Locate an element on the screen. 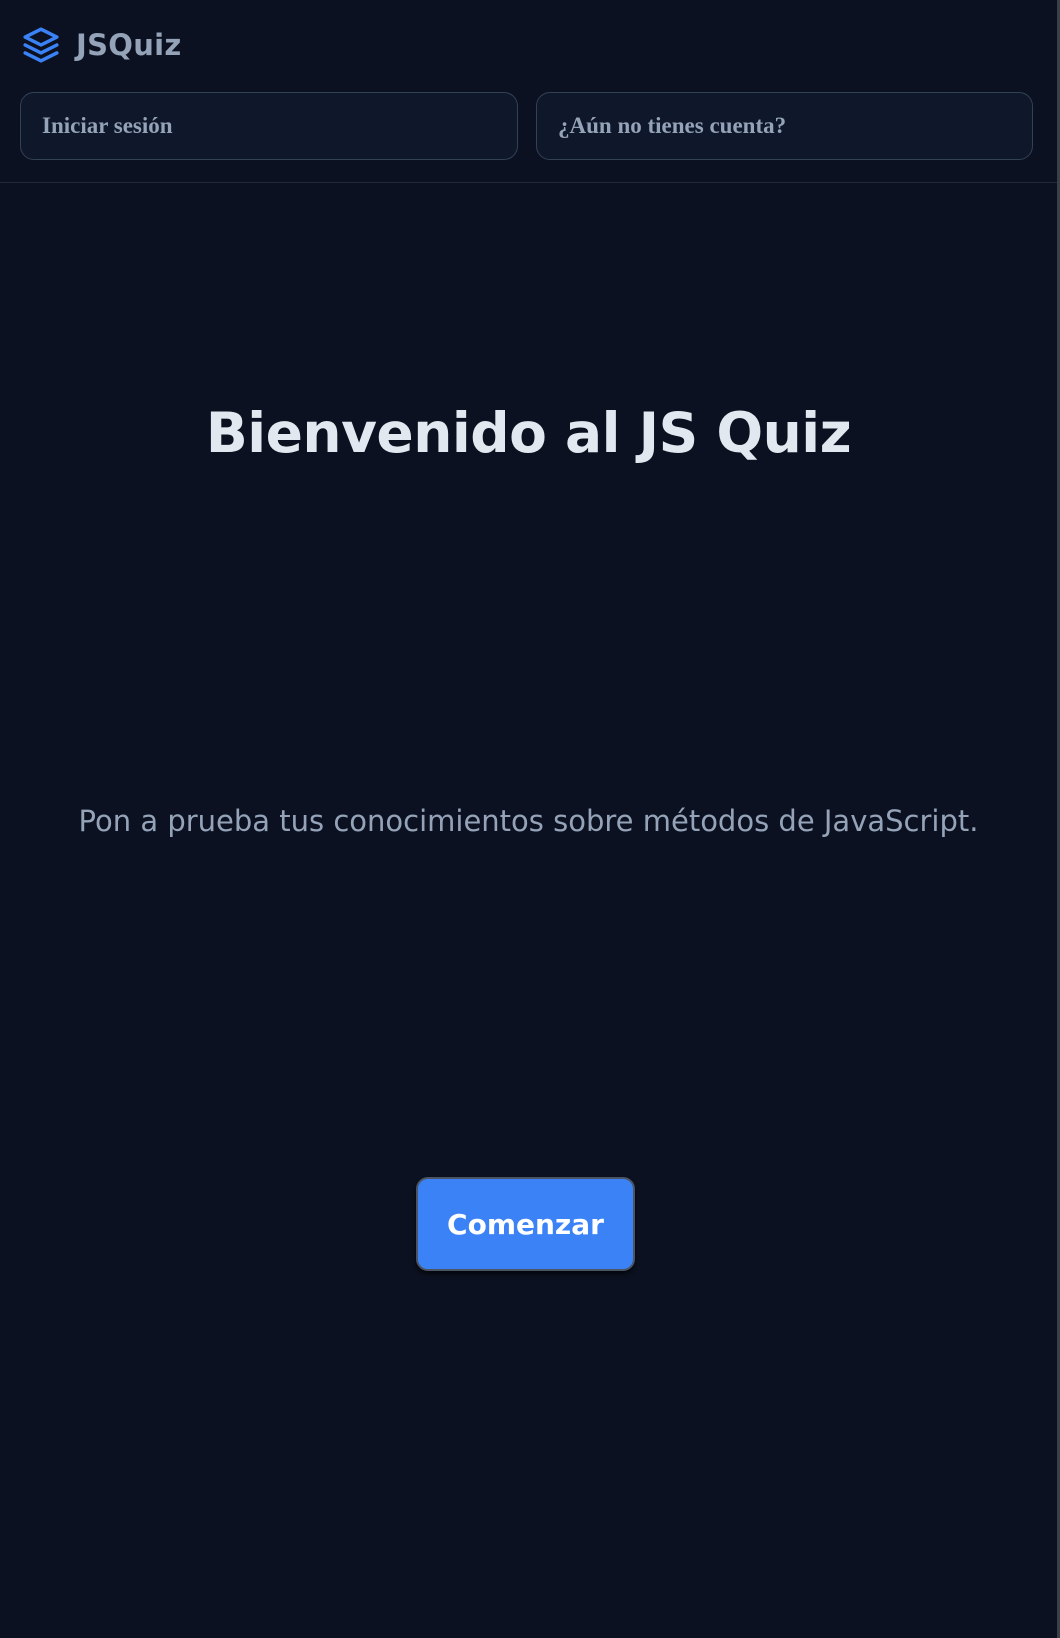  signup-button: ¿Aún no tienes cuenta? is located at coordinates (784, 126).